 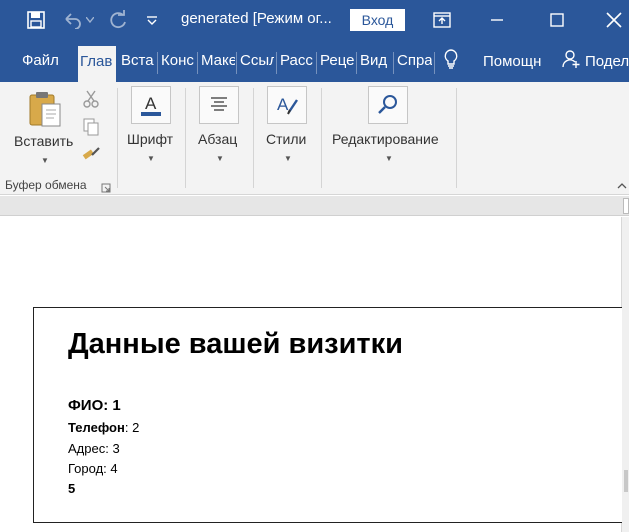 What do you see at coordinates (512, 61) in the screenshot?
I see `tell-me-label: Помощн` at bounding box center [512, 61].